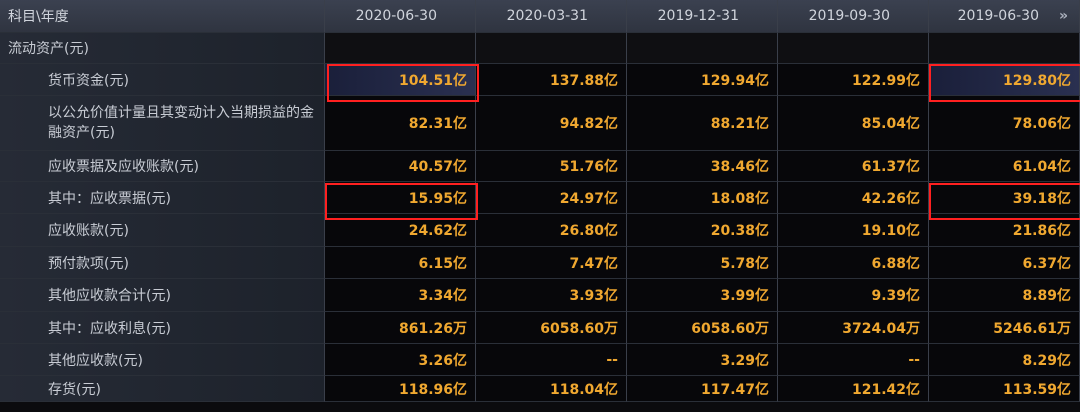 This screenshot has width=1080, height=412. Describe the element at coordinates (1004, 328) in the screenshot. I see `value-cell: 5246.61万` at that location.